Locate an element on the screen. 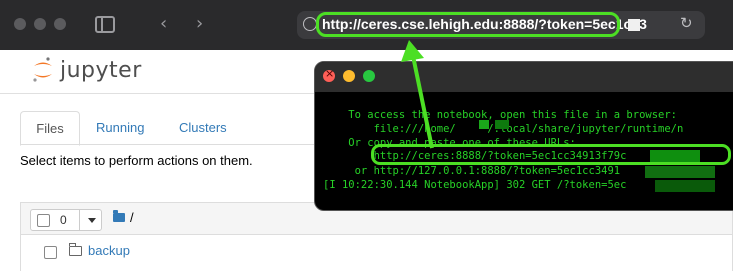 The height and width of the screenshot is (271, 733). url-highlight-box is located at coordinates (468, 24).